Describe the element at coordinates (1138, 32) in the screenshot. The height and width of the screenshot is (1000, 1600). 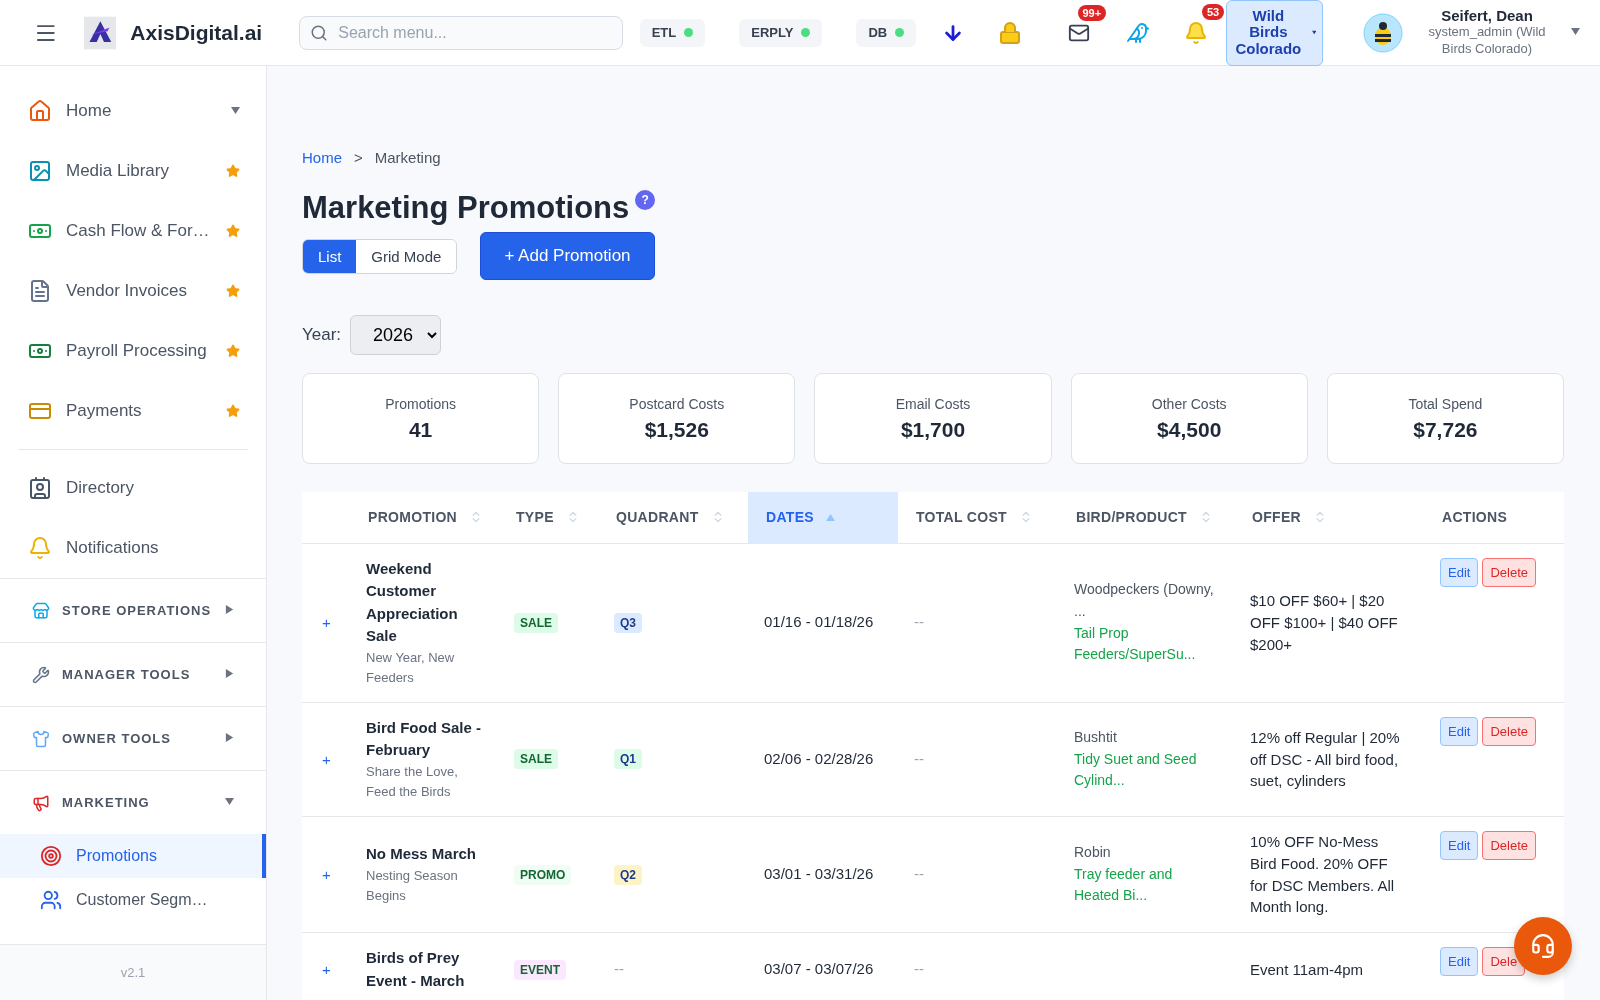
I see `bird-button` at that location.